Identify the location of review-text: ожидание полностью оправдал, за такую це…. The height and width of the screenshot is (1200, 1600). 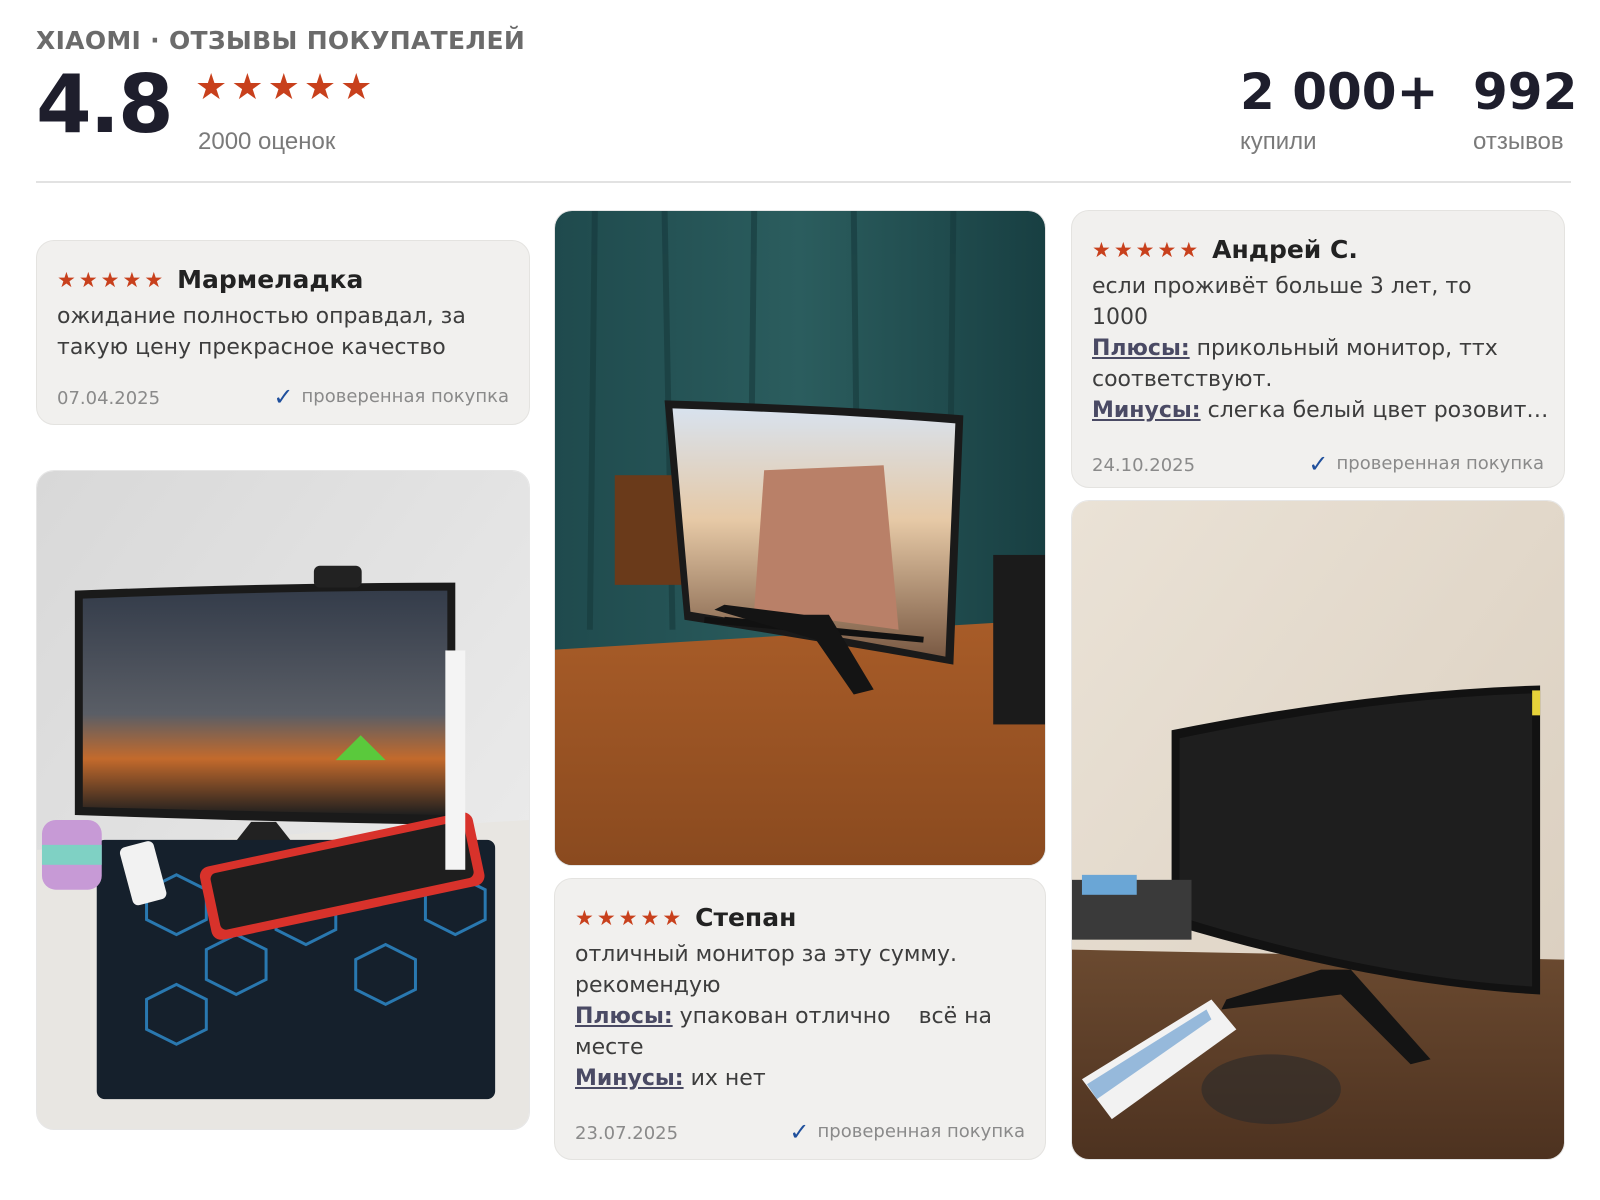
(261, 332).